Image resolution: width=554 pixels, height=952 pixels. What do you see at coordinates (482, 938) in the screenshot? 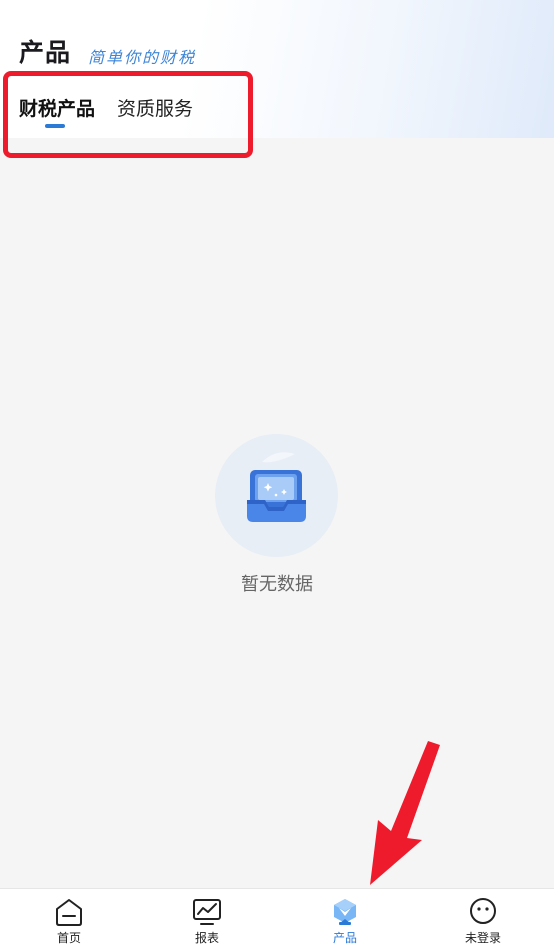
I see `nav-label-login: 未登录` at bounding box center [482, 938].